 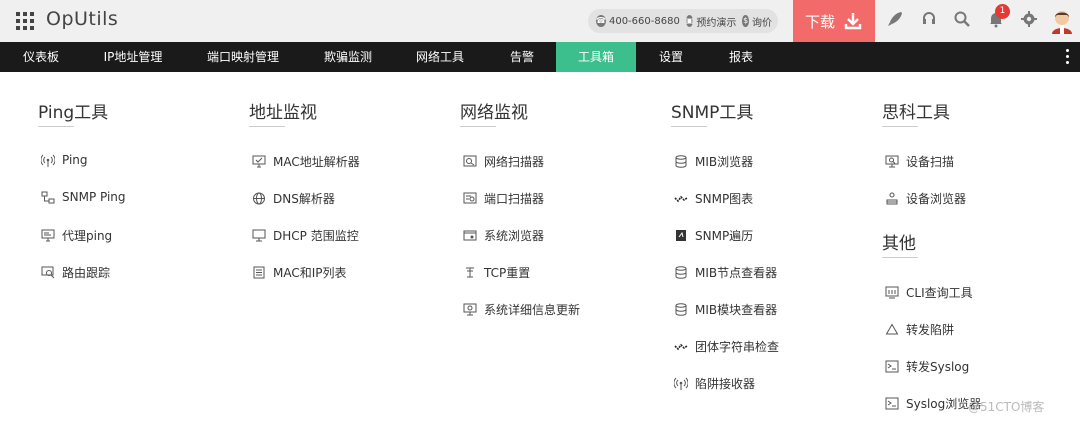 I want to click on tool-system-browser: 系统浏览器, so click(x=503, y=235).